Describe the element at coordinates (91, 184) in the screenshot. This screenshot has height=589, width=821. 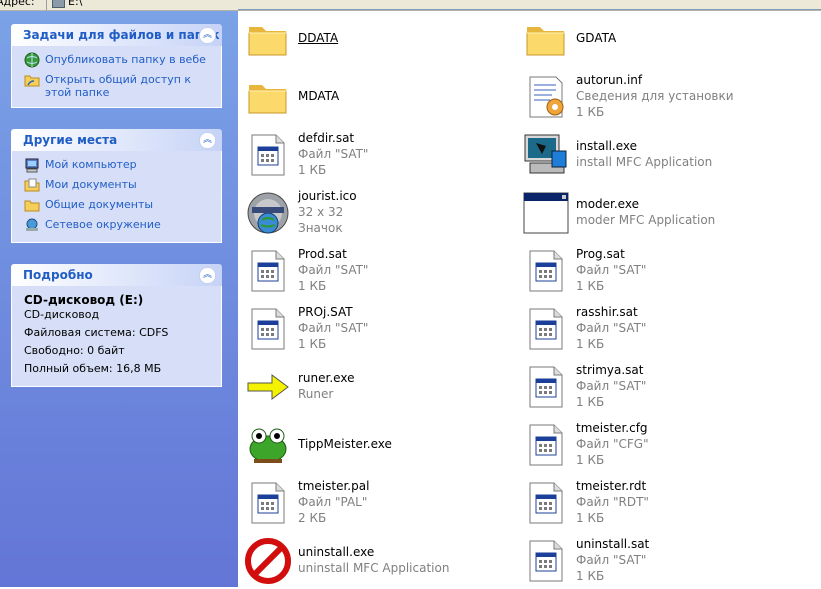
I see `place-label: Мои документы` at that location.